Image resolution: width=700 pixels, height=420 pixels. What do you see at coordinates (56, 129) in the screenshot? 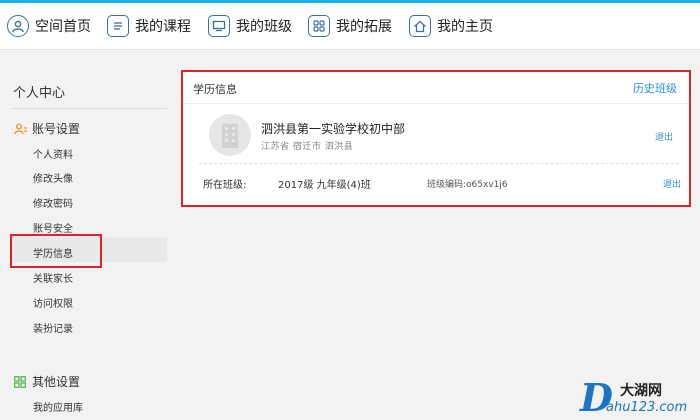
I see `account-settings-label: 账号设置` at bounding box center [56, 129].